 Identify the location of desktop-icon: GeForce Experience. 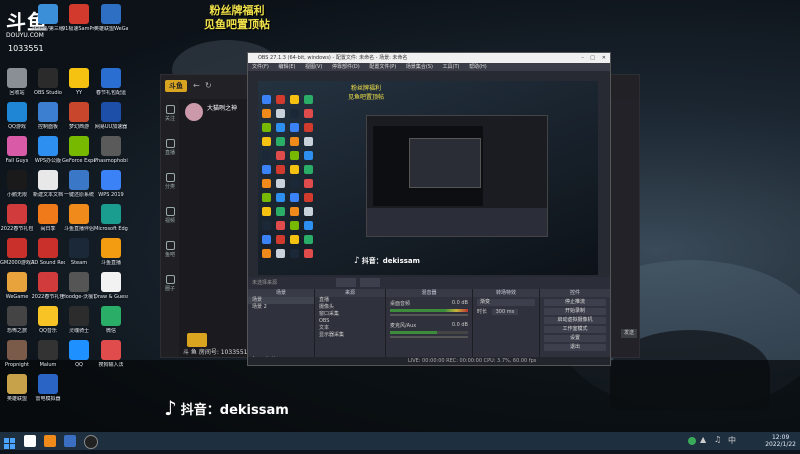
(79, 150).